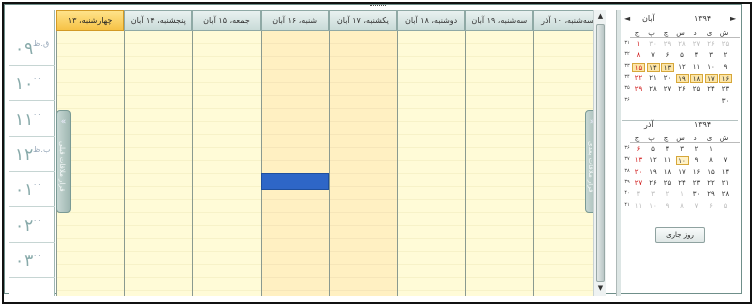 This screenshot has width=756, height=307. I want to click on vertical-scrollbar: ▲ ▼, so click(599, 153).